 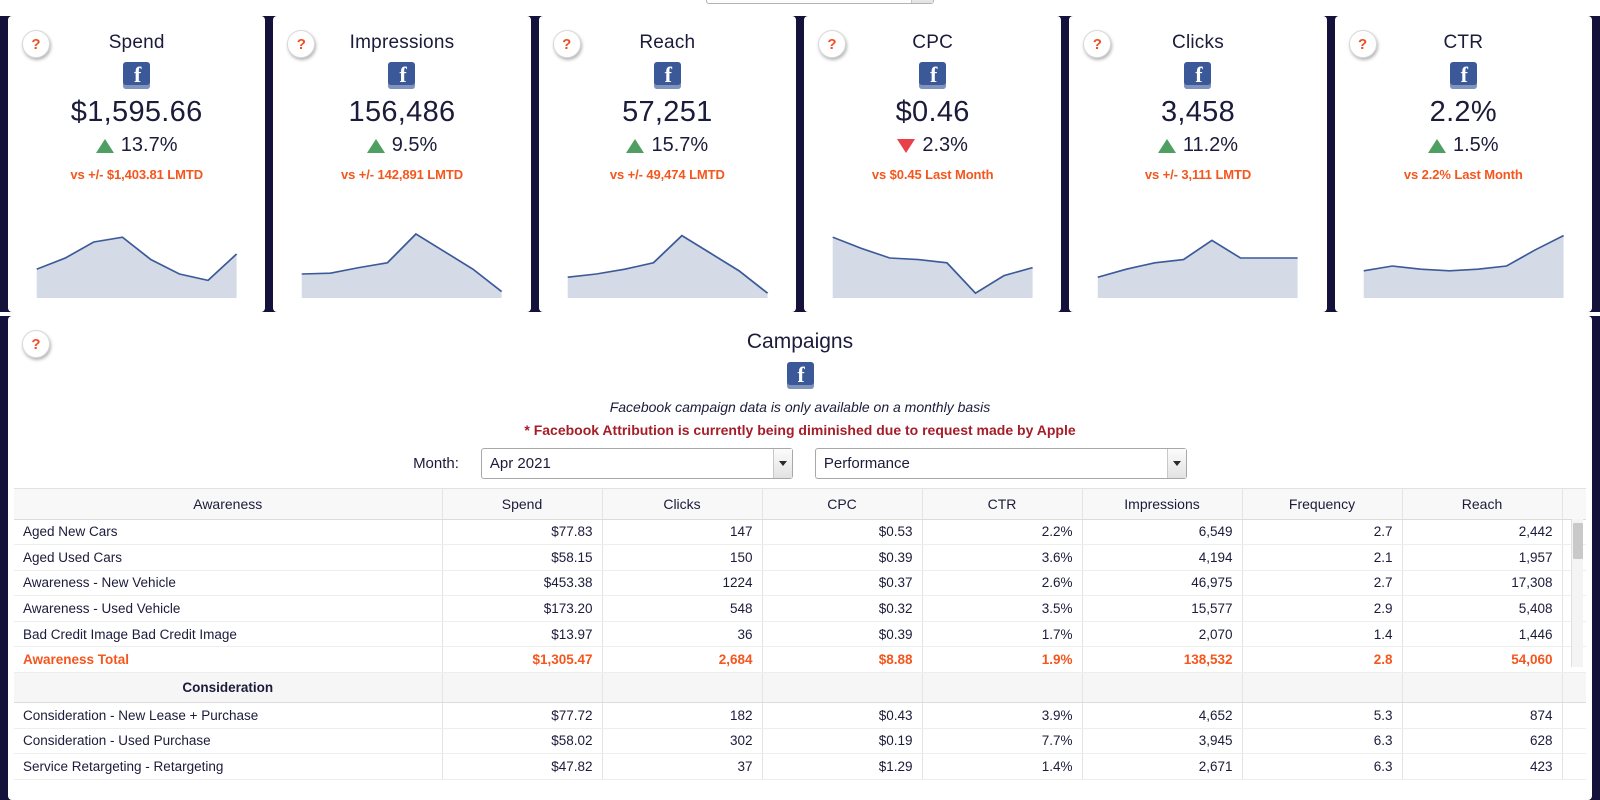 What do you see at coordinates (136, 112) in the screenshot?
I see `kpi-value: $1,595.66` at bounding box center [136, 112].